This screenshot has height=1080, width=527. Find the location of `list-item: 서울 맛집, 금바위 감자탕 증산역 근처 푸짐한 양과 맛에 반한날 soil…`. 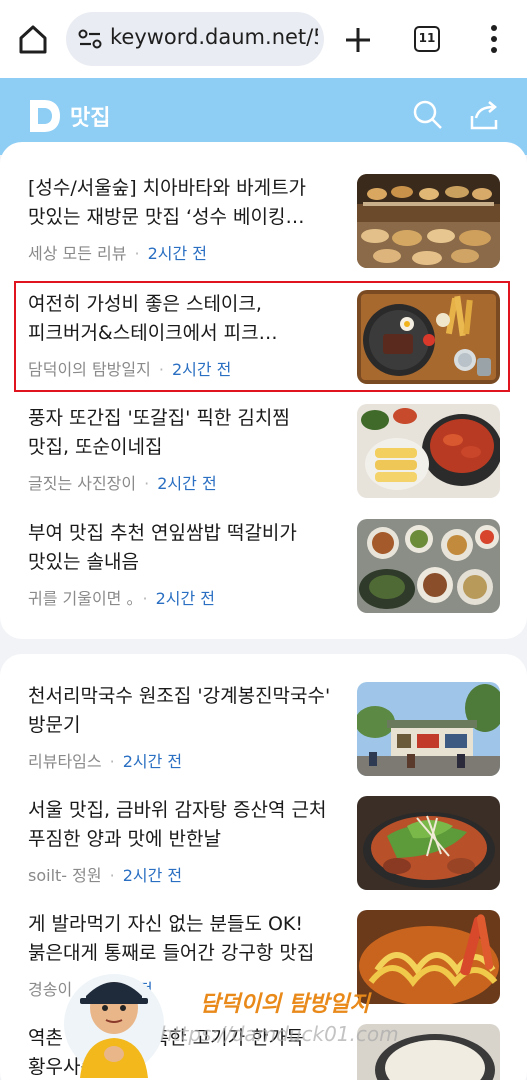

list-item: 서울 맛집, 금바위 감자탕 증산역 근처 푸짐한 양과 맛에 반한날 soil… is located at coordinates (265, 848).